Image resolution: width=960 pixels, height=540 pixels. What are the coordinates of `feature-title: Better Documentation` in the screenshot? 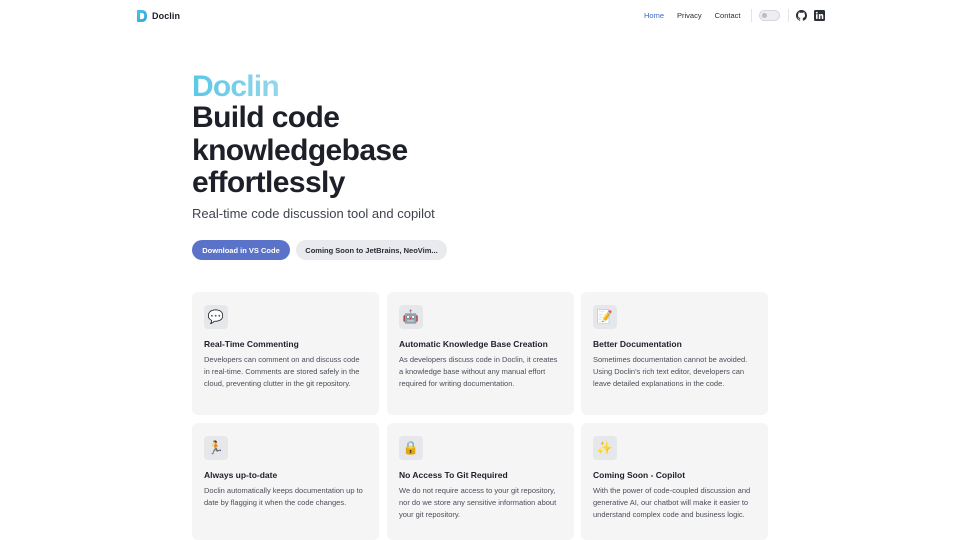 It's located at (637, 344).